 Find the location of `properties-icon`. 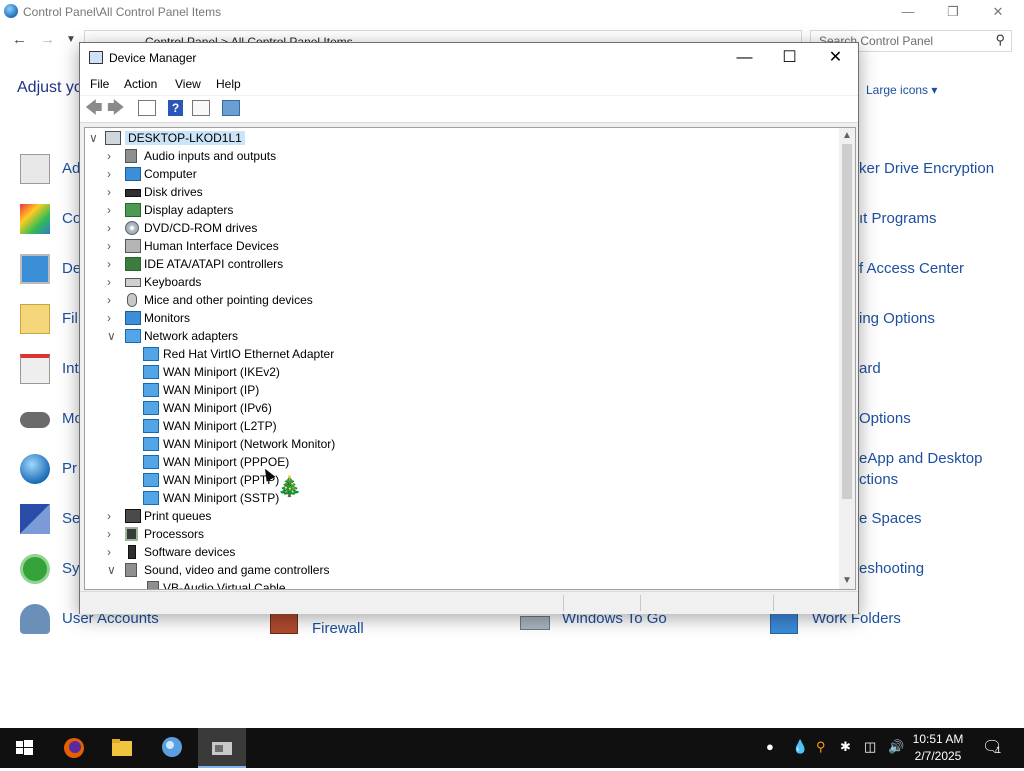

properties-icon is located at coordinates (201, 108).